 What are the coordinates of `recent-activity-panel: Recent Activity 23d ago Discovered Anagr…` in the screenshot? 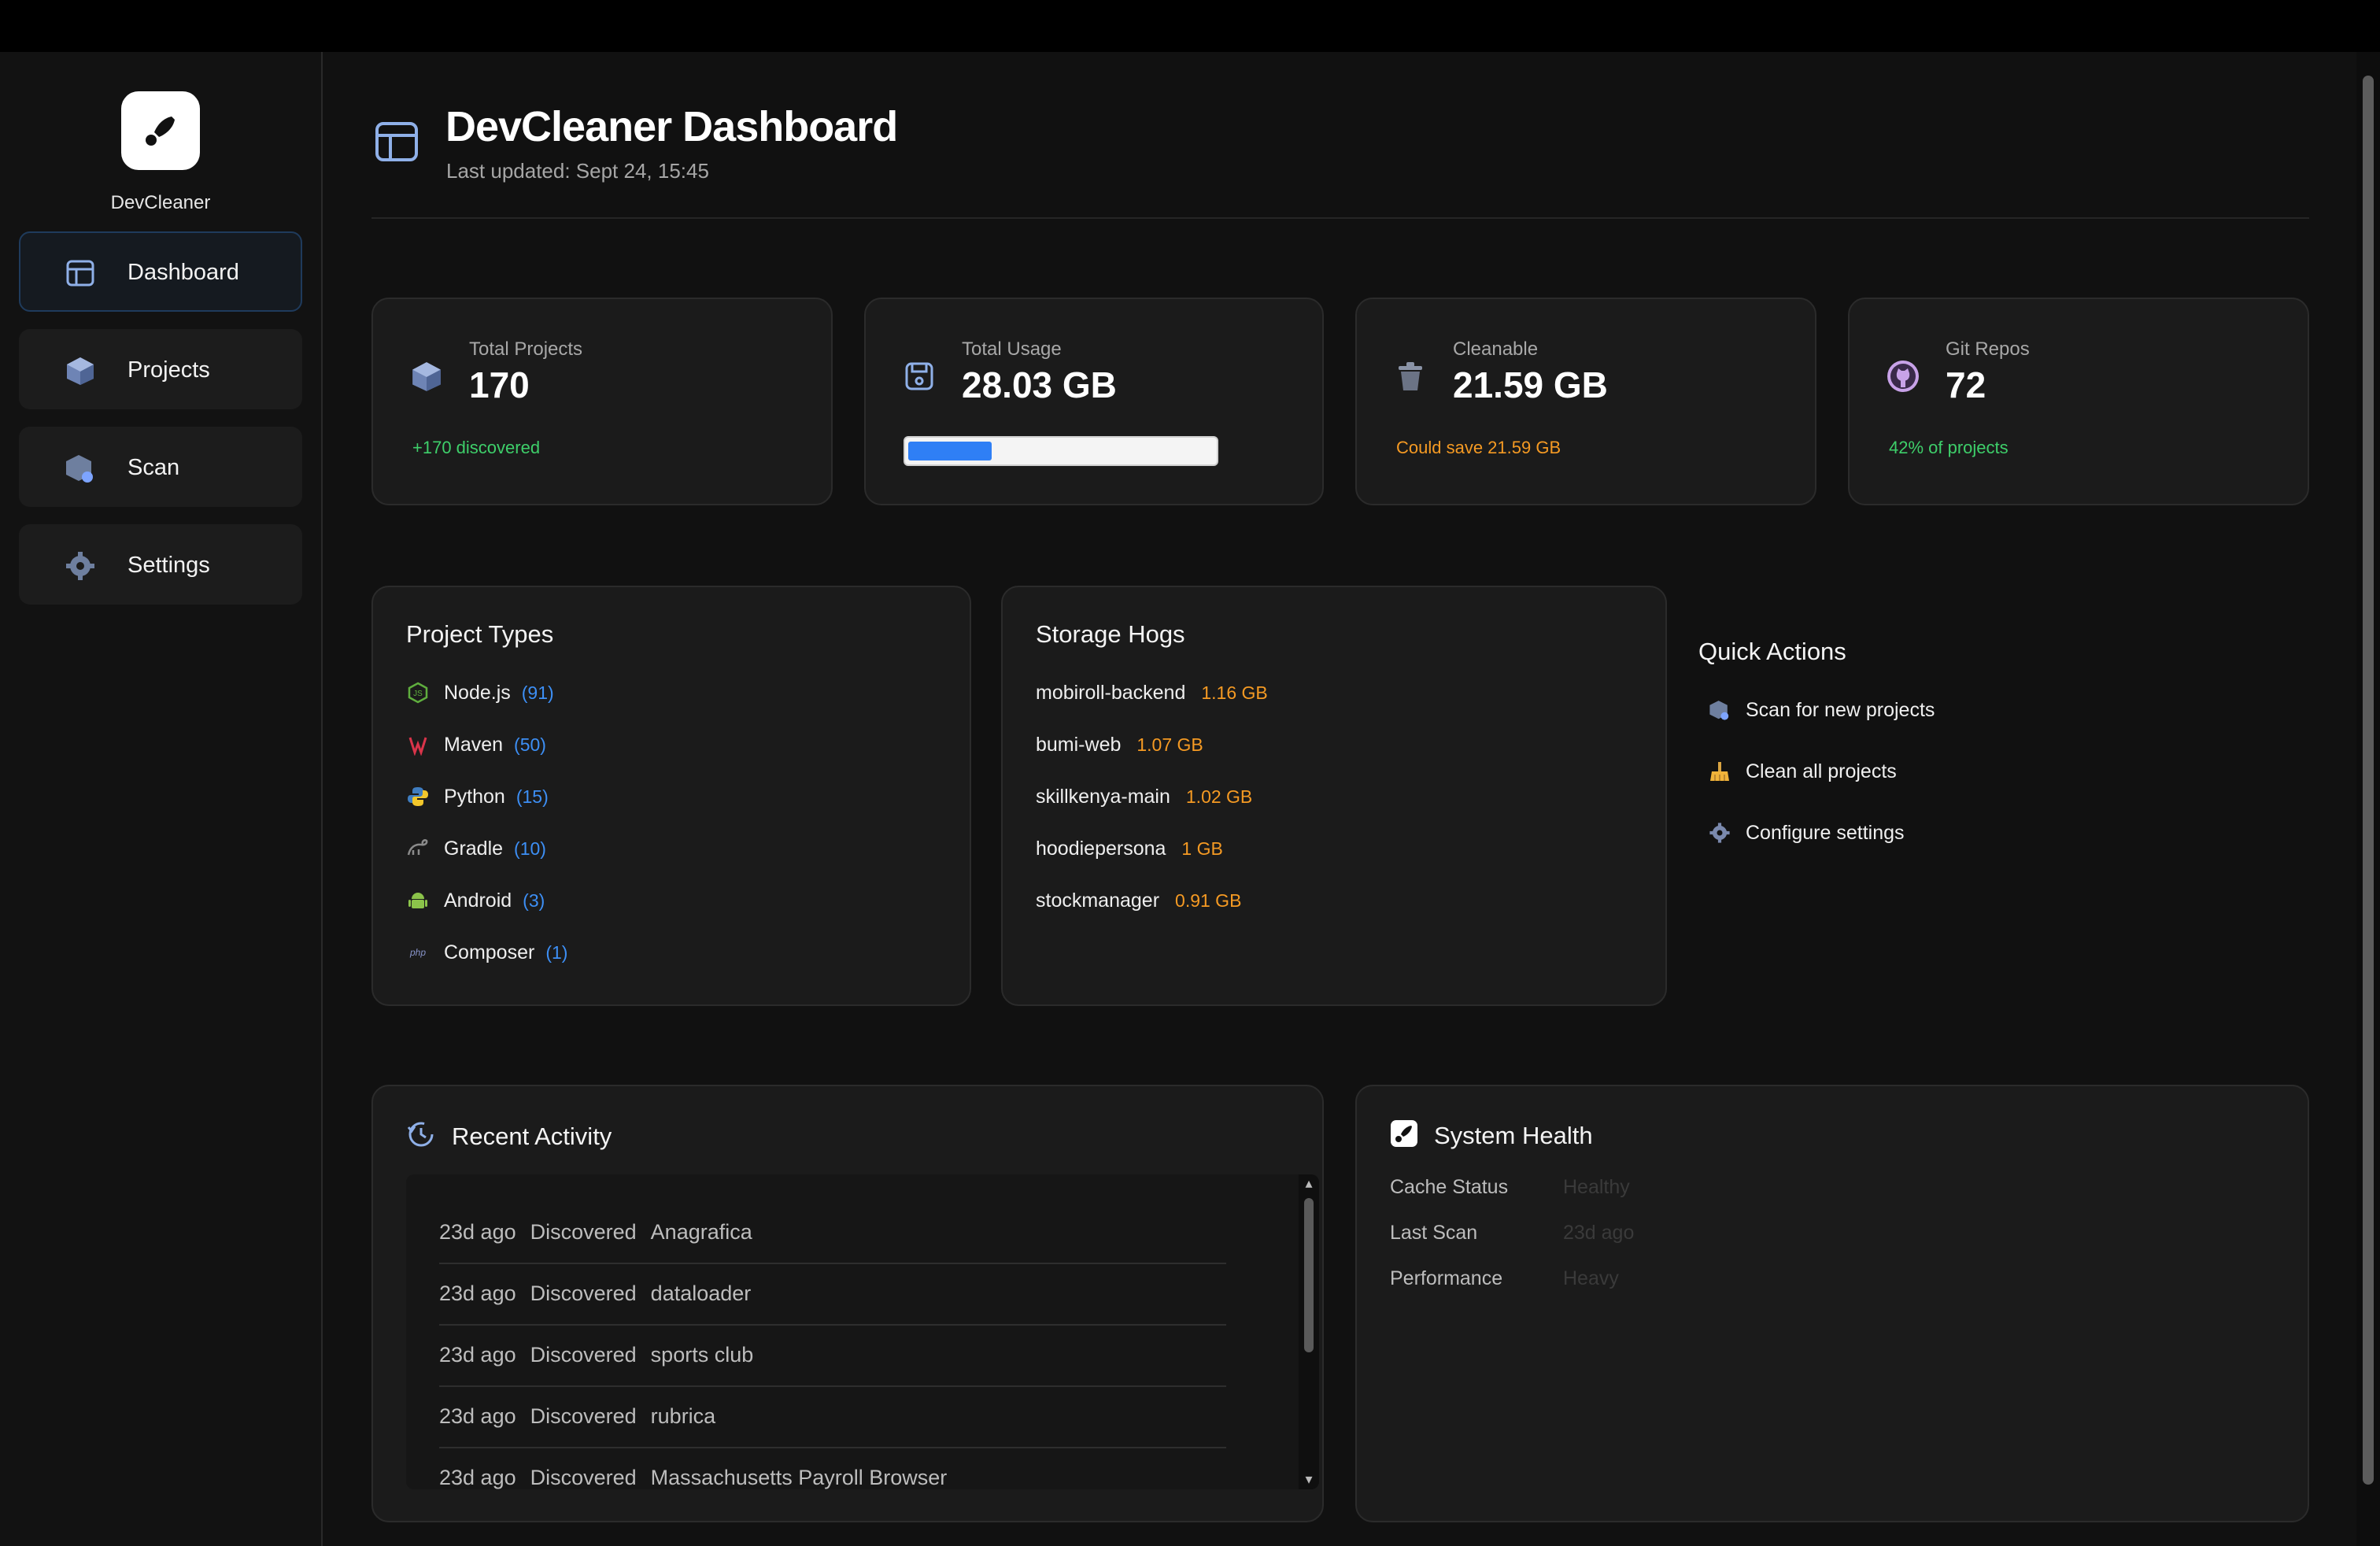 It's located at (847, 1304).